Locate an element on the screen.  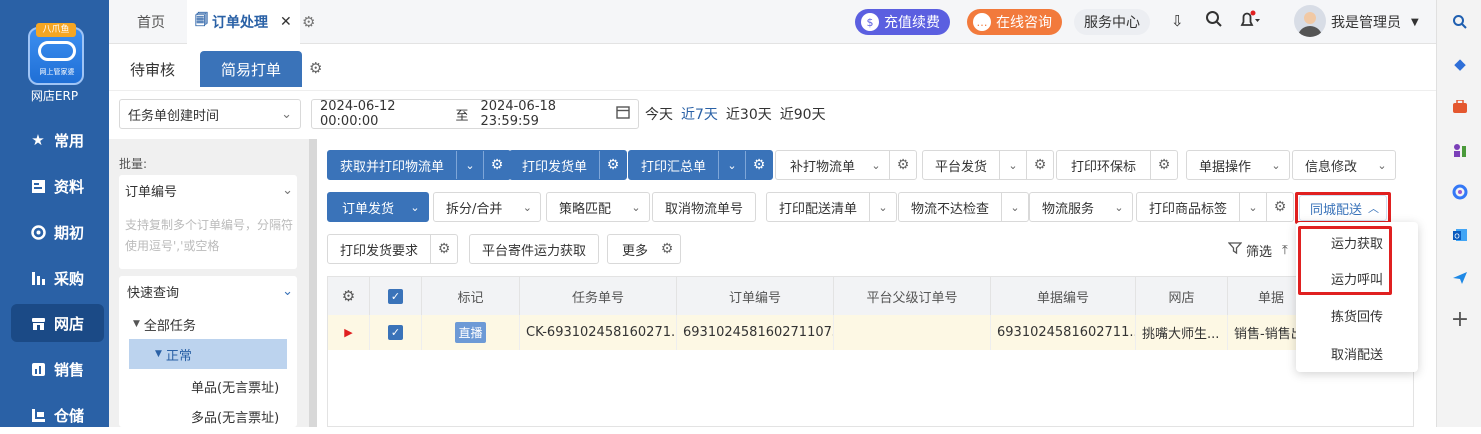
filter-toggle: 筛选 ⤒ is located at coordinates (1257, 250).